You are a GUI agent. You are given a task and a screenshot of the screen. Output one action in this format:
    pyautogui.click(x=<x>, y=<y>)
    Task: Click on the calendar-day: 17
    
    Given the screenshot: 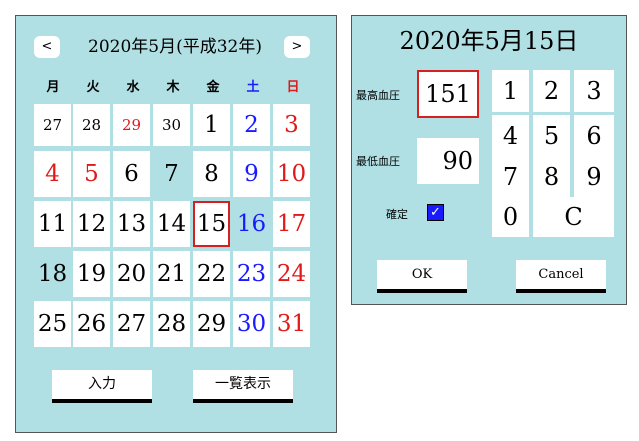 What is the action you would take?
    pyautogui.click(x=291, y=224)
    